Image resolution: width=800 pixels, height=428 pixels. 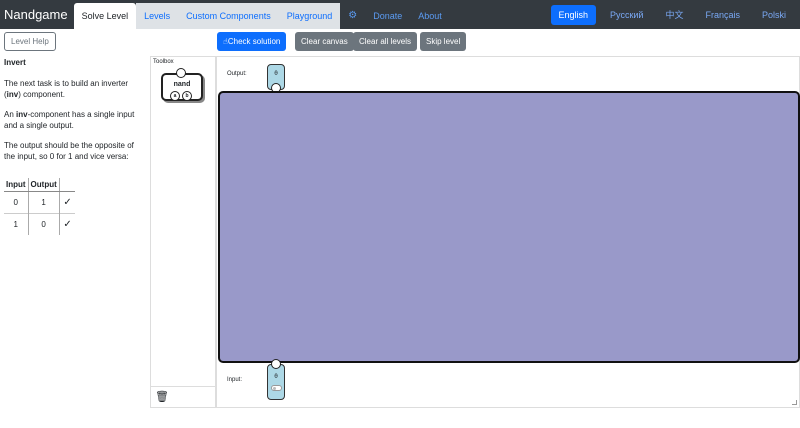 I want to click on nand-component: nand a b, so click(x=182, y=84).